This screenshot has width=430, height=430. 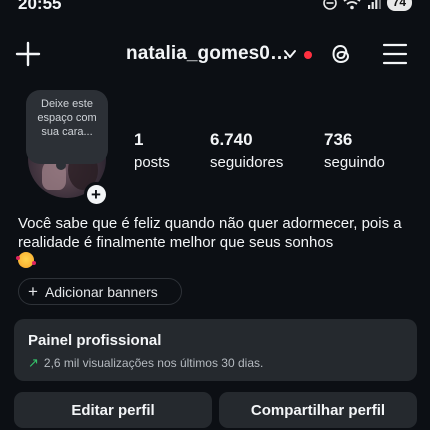 I want to click on threads-icon, so click(x=341, y=54).